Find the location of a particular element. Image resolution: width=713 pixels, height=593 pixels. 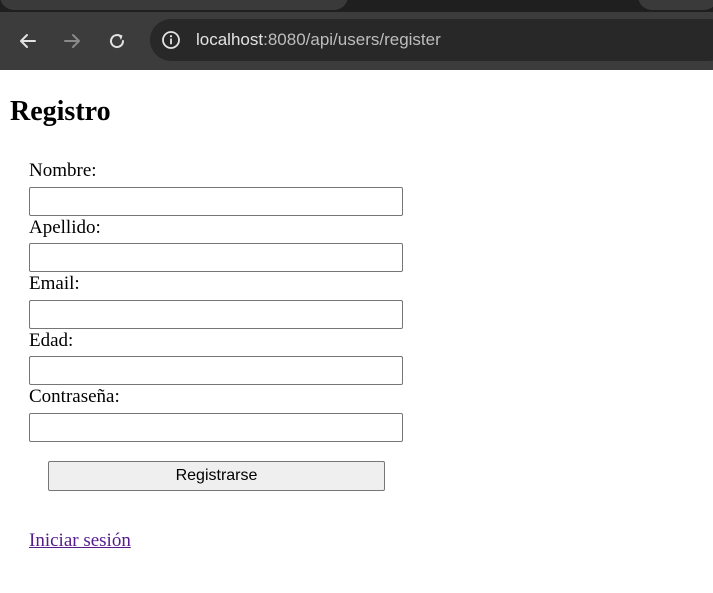

forward-button is located at coordinates (72, 41).